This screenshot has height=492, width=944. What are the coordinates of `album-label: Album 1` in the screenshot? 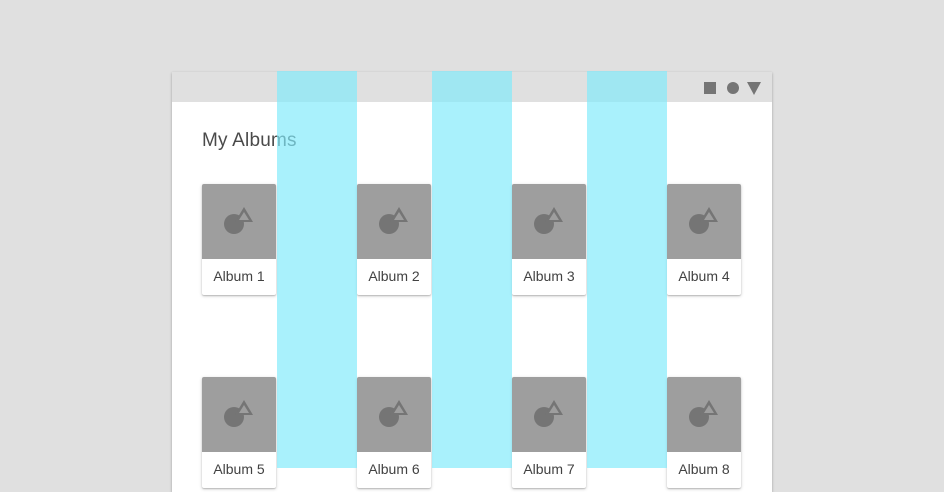 It's located at (239, 276).